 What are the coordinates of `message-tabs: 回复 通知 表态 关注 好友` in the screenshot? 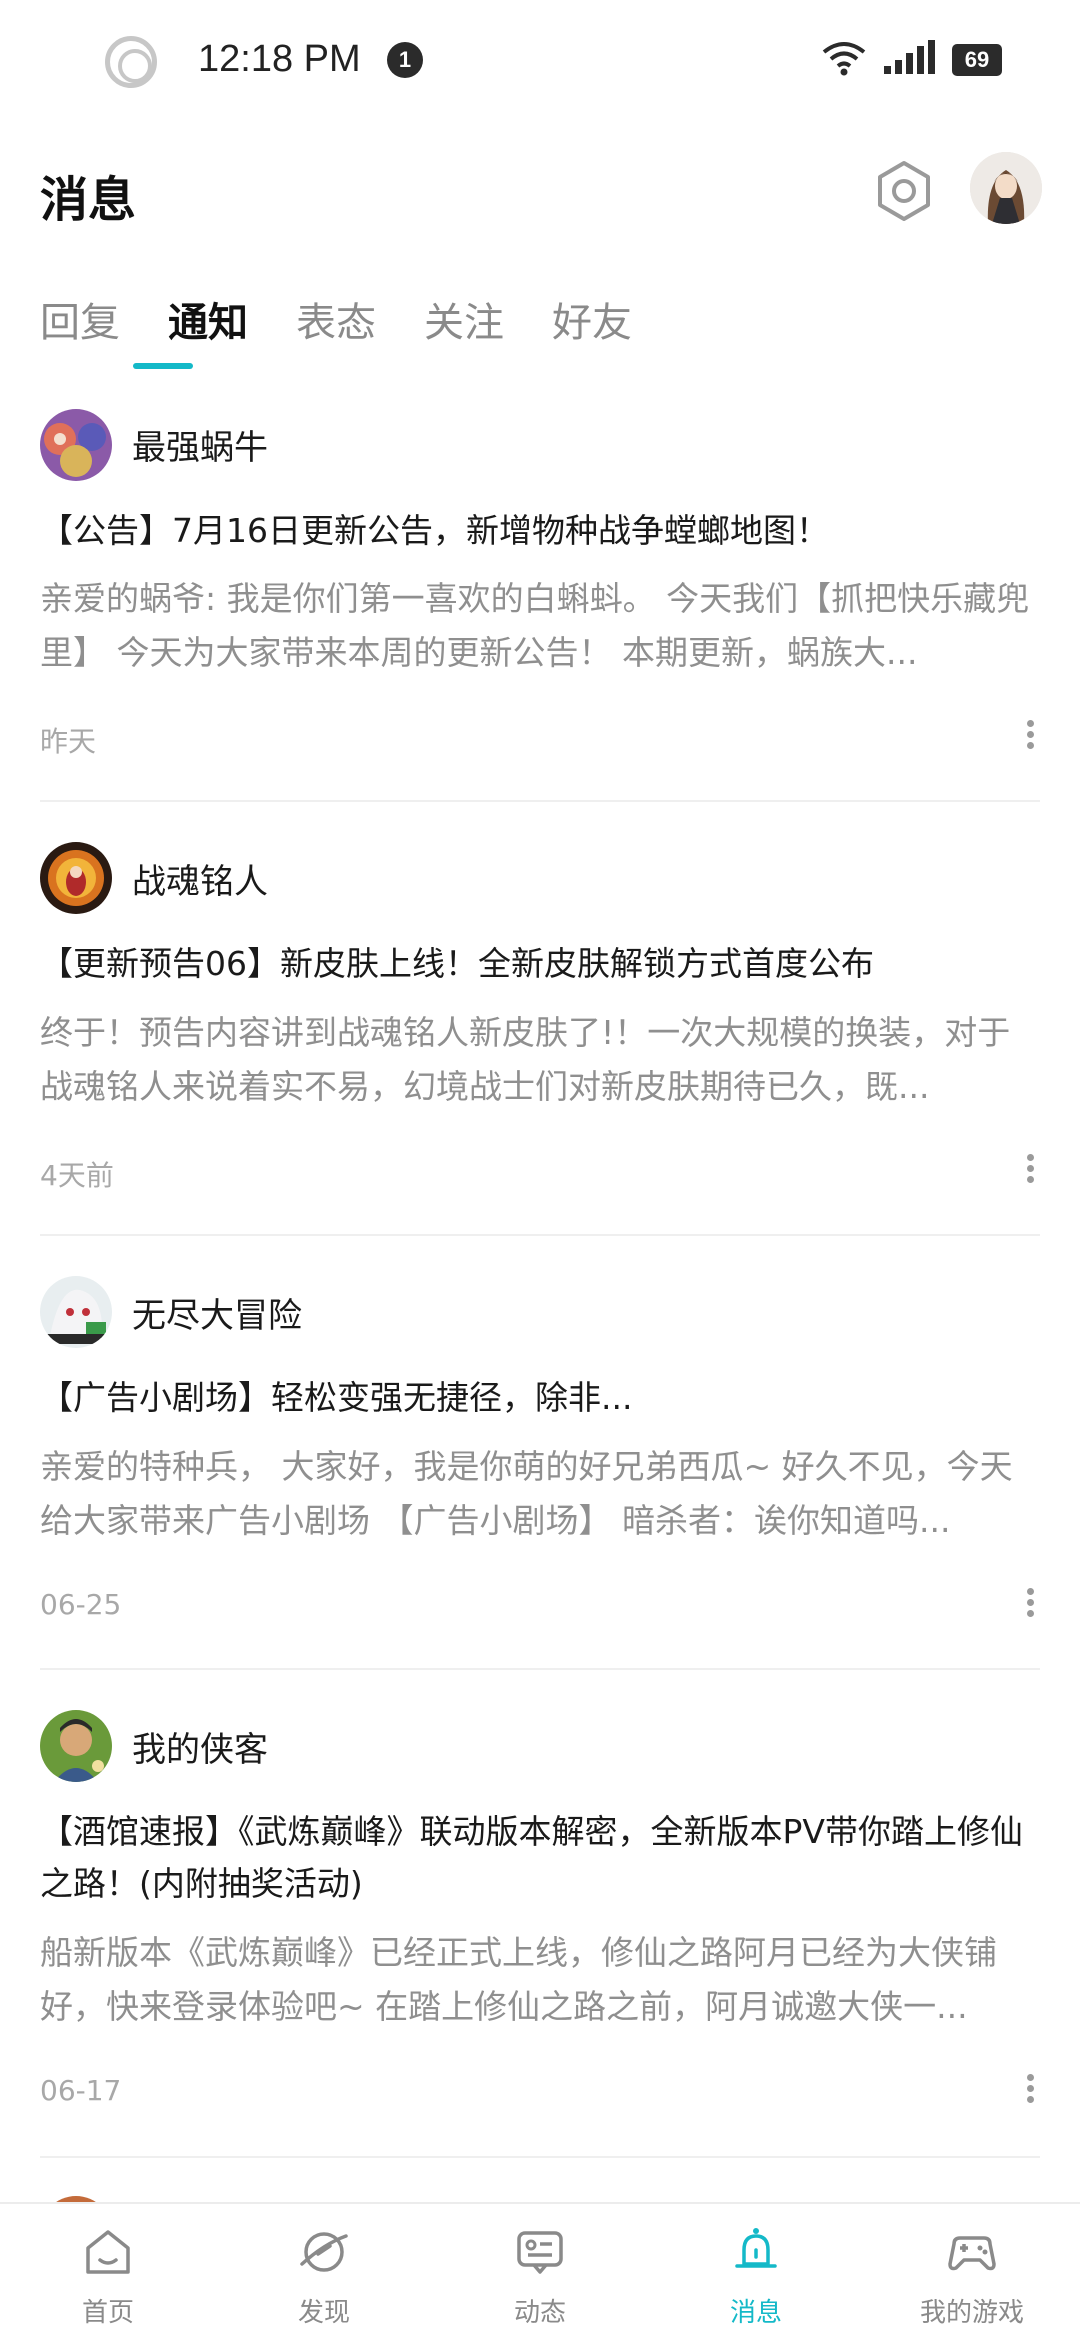 It's located at (360, 330).